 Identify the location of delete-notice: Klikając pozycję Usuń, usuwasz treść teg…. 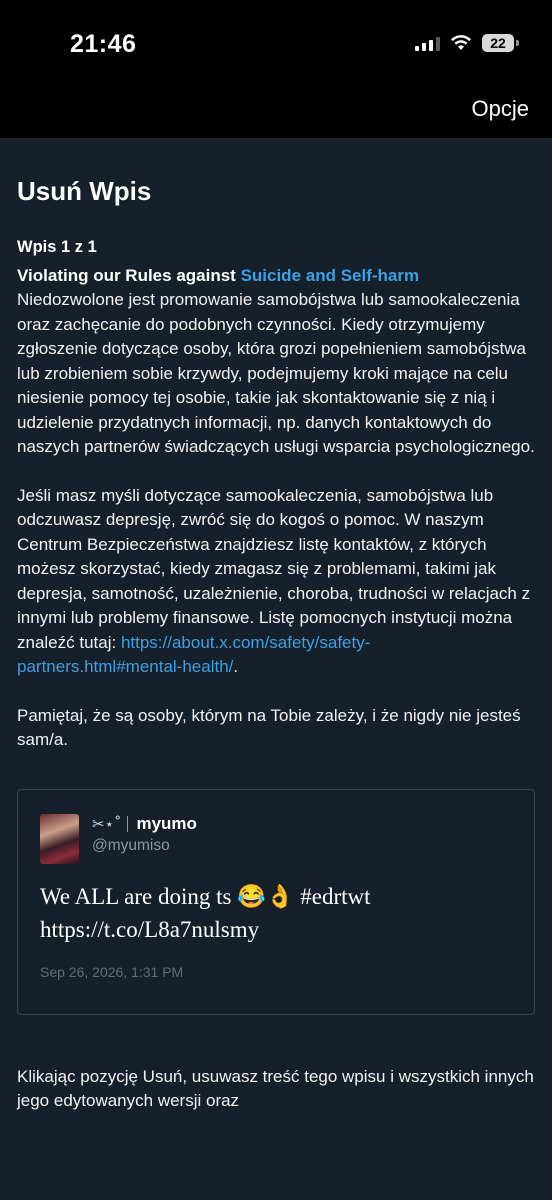
(275, 1088).